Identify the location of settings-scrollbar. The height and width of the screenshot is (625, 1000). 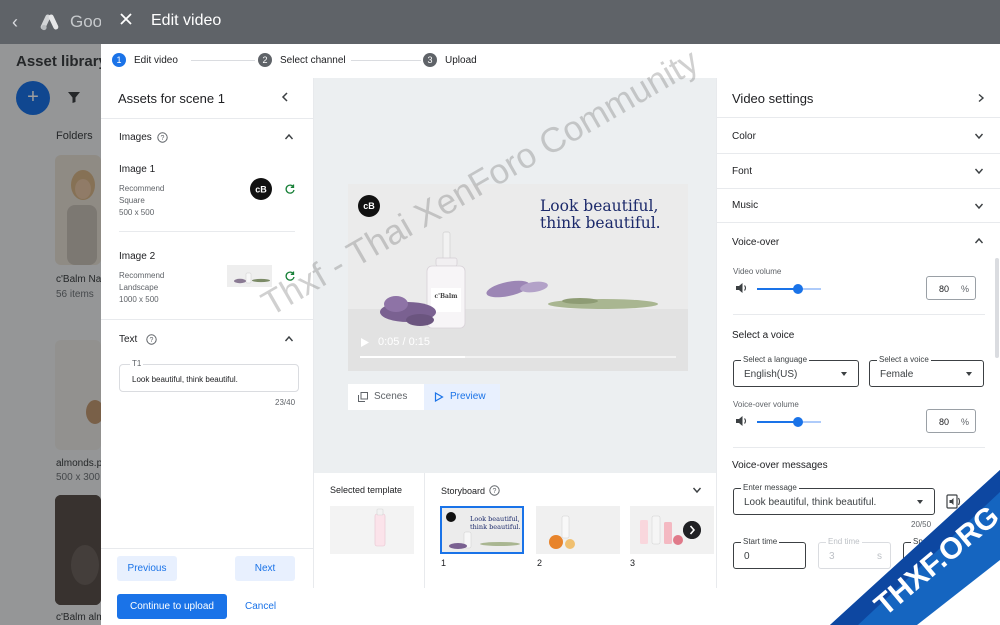
(997, 308).